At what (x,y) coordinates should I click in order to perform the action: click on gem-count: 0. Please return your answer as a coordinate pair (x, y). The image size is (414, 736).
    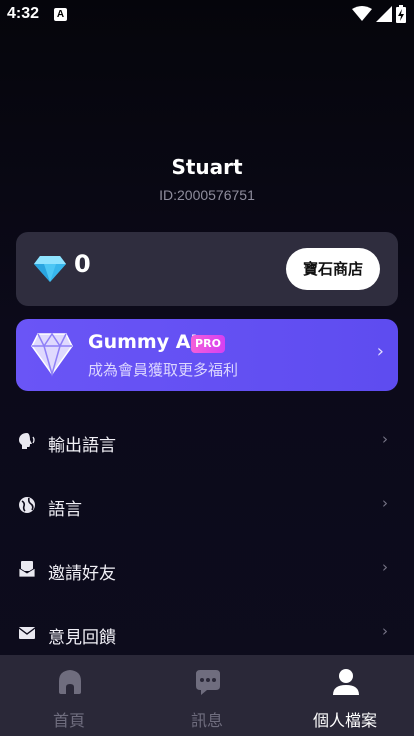
    Looking at the image, I should click on (82, 264).